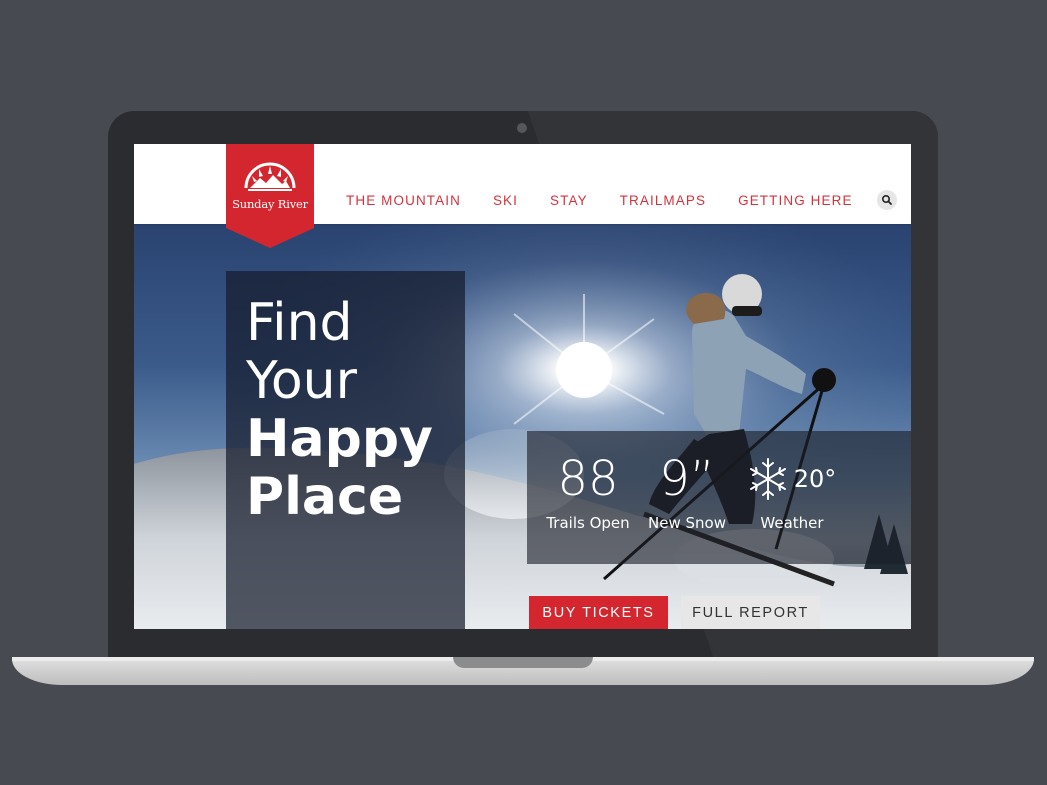  I want to click on headline-line-4: Place, so click(325, 497).